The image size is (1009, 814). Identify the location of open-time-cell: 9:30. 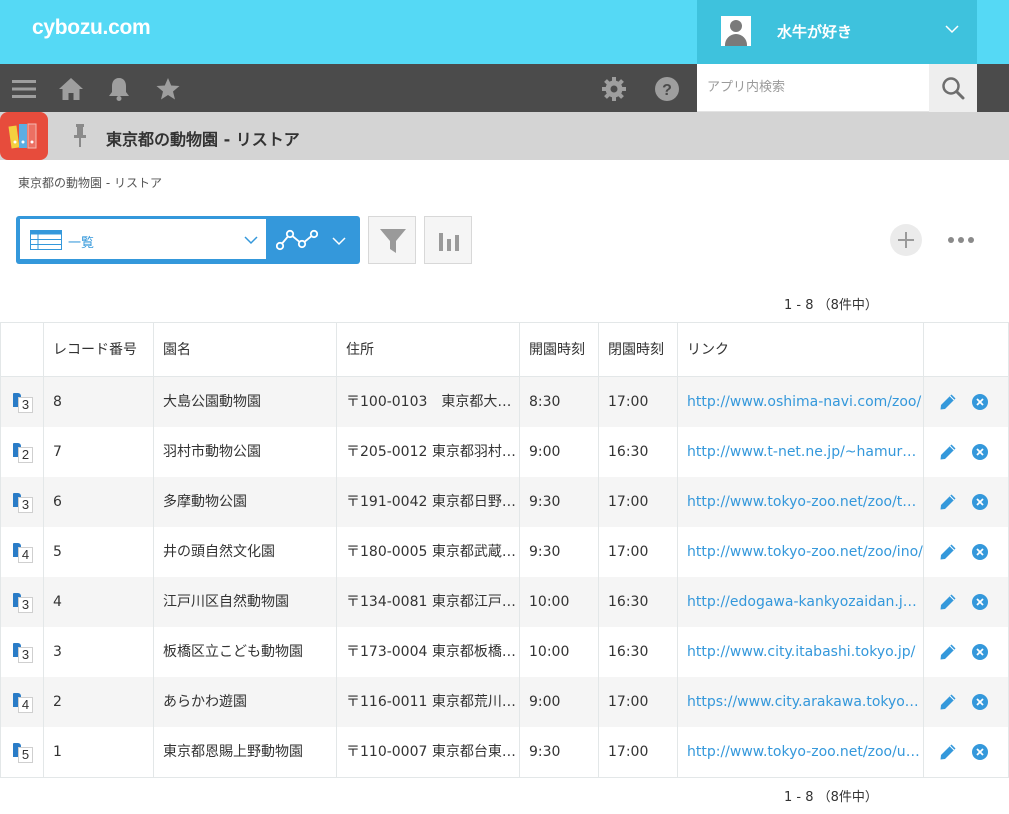
(558, 552).